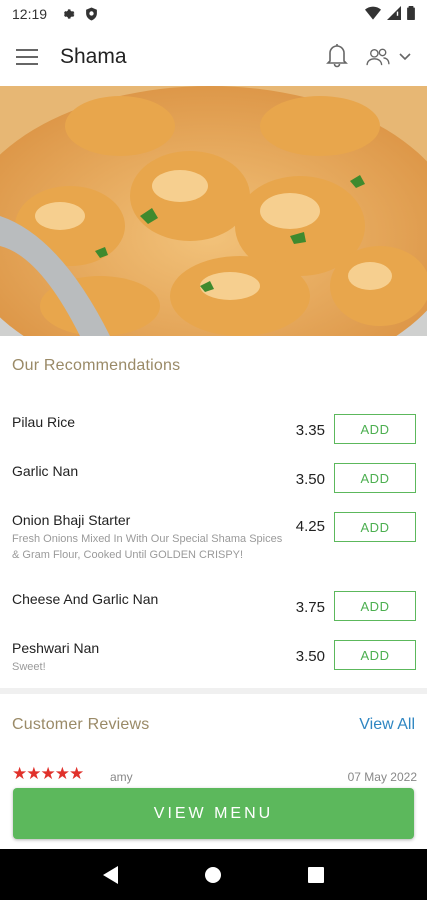 The width and height of the screenshot is (427, 900). I want to click on star-rating: ★★★★★, so click(48, 773).